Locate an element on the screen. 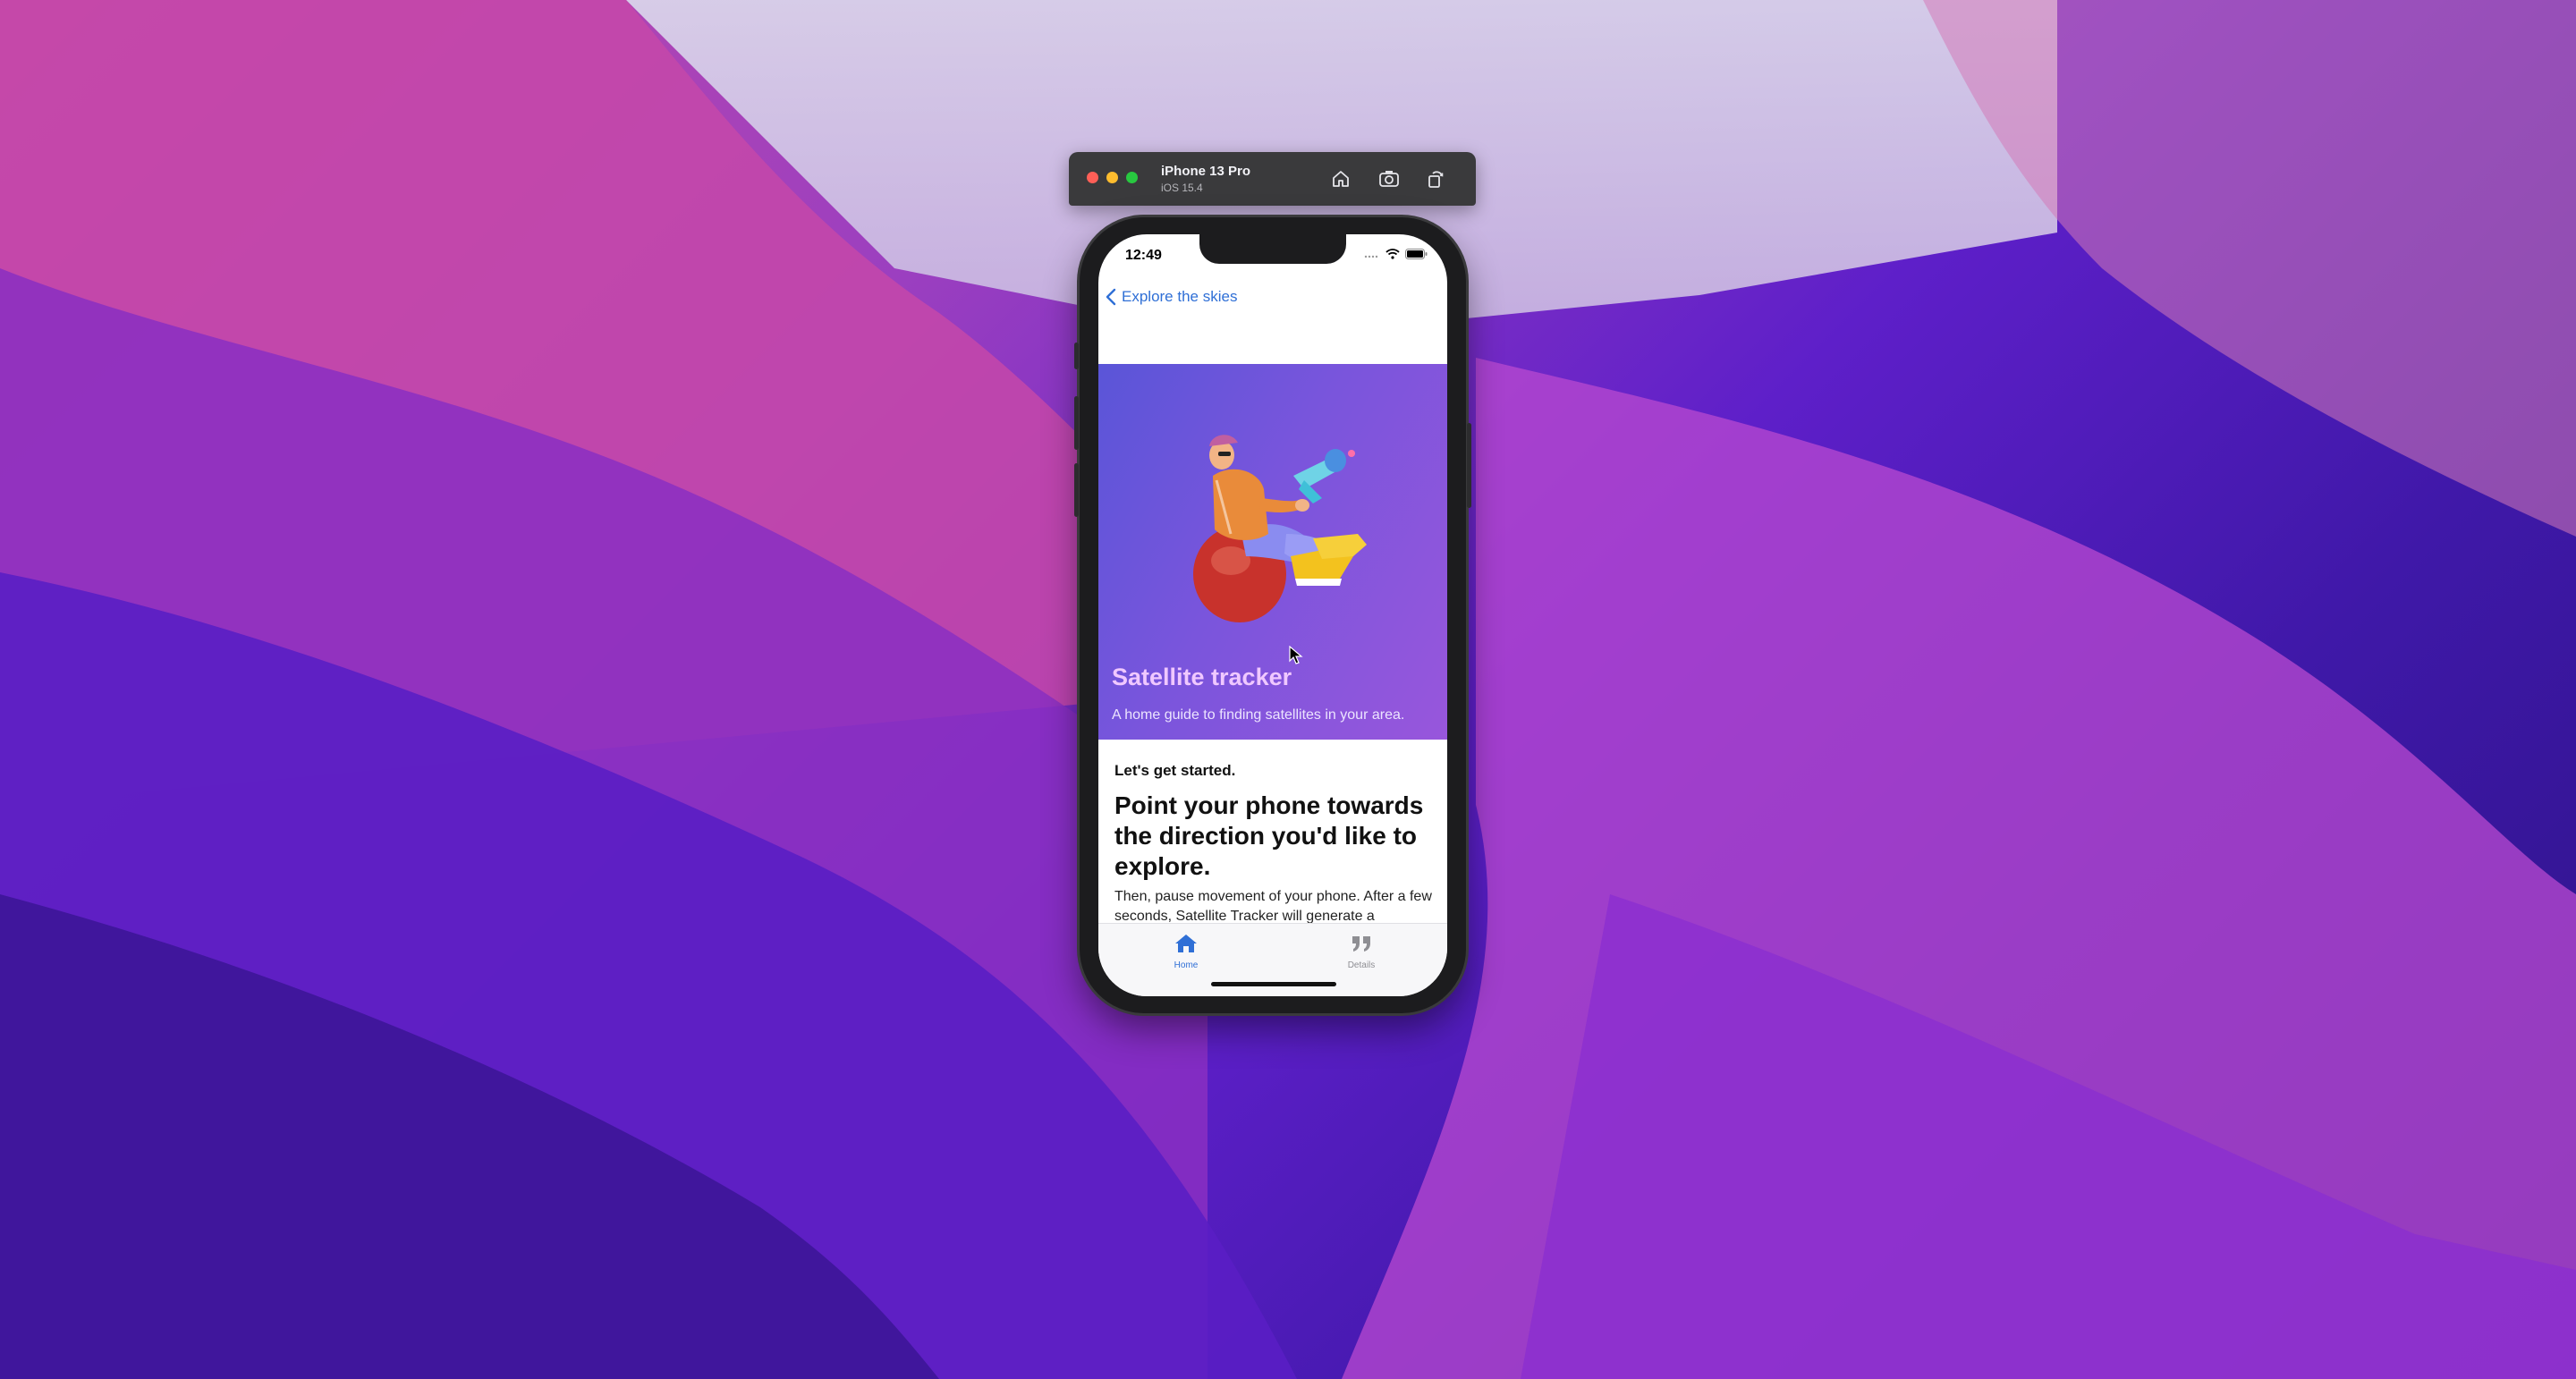 The height and width of the screenshot is (1379, 2576). mute-switch is located at coordinates (1076, 356).